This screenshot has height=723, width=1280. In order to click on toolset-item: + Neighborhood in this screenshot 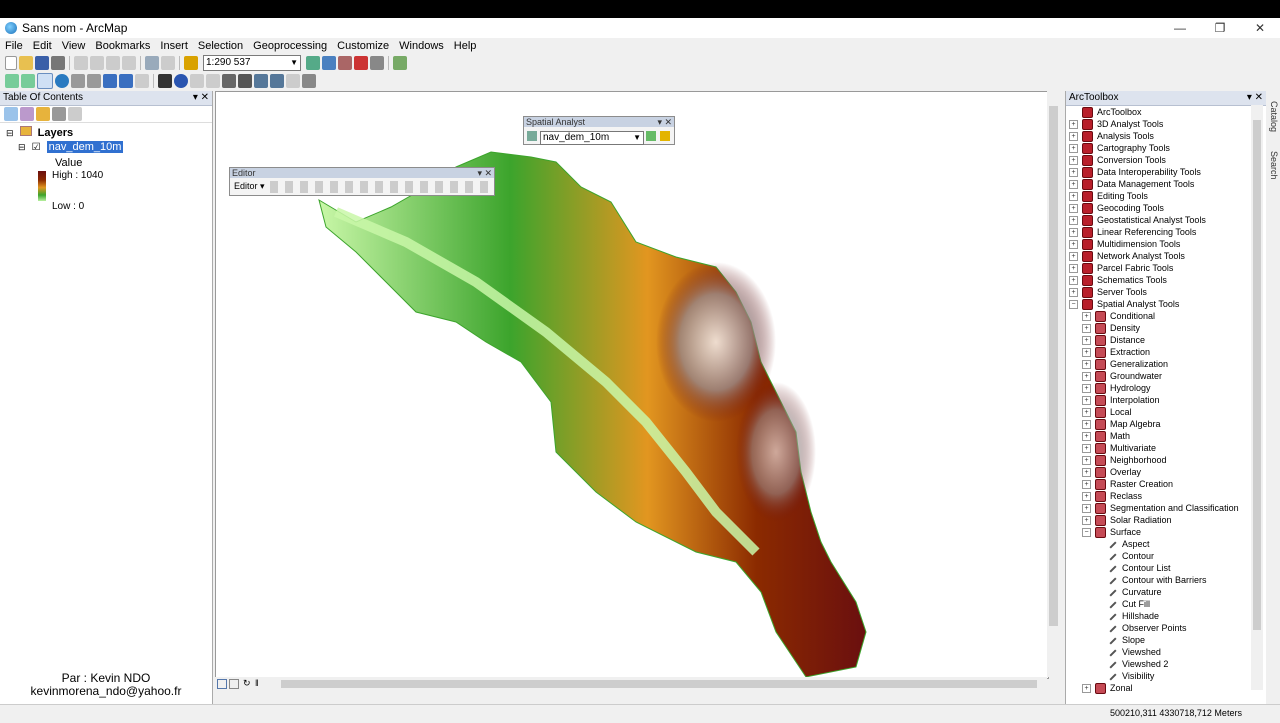, I will do `click(1124, 460)`.